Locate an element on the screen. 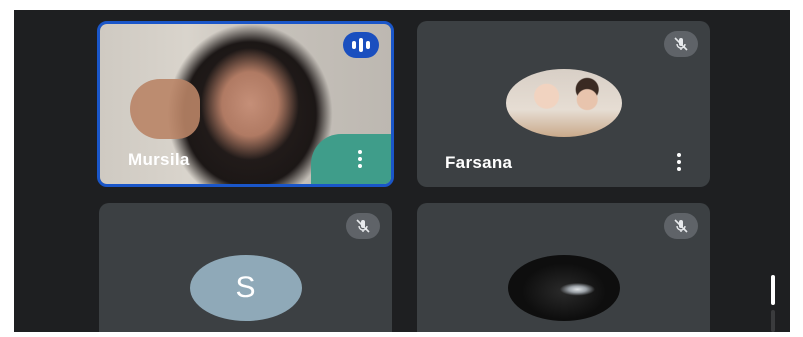  scrollbar-thumb is located at coordinates (773, 290).